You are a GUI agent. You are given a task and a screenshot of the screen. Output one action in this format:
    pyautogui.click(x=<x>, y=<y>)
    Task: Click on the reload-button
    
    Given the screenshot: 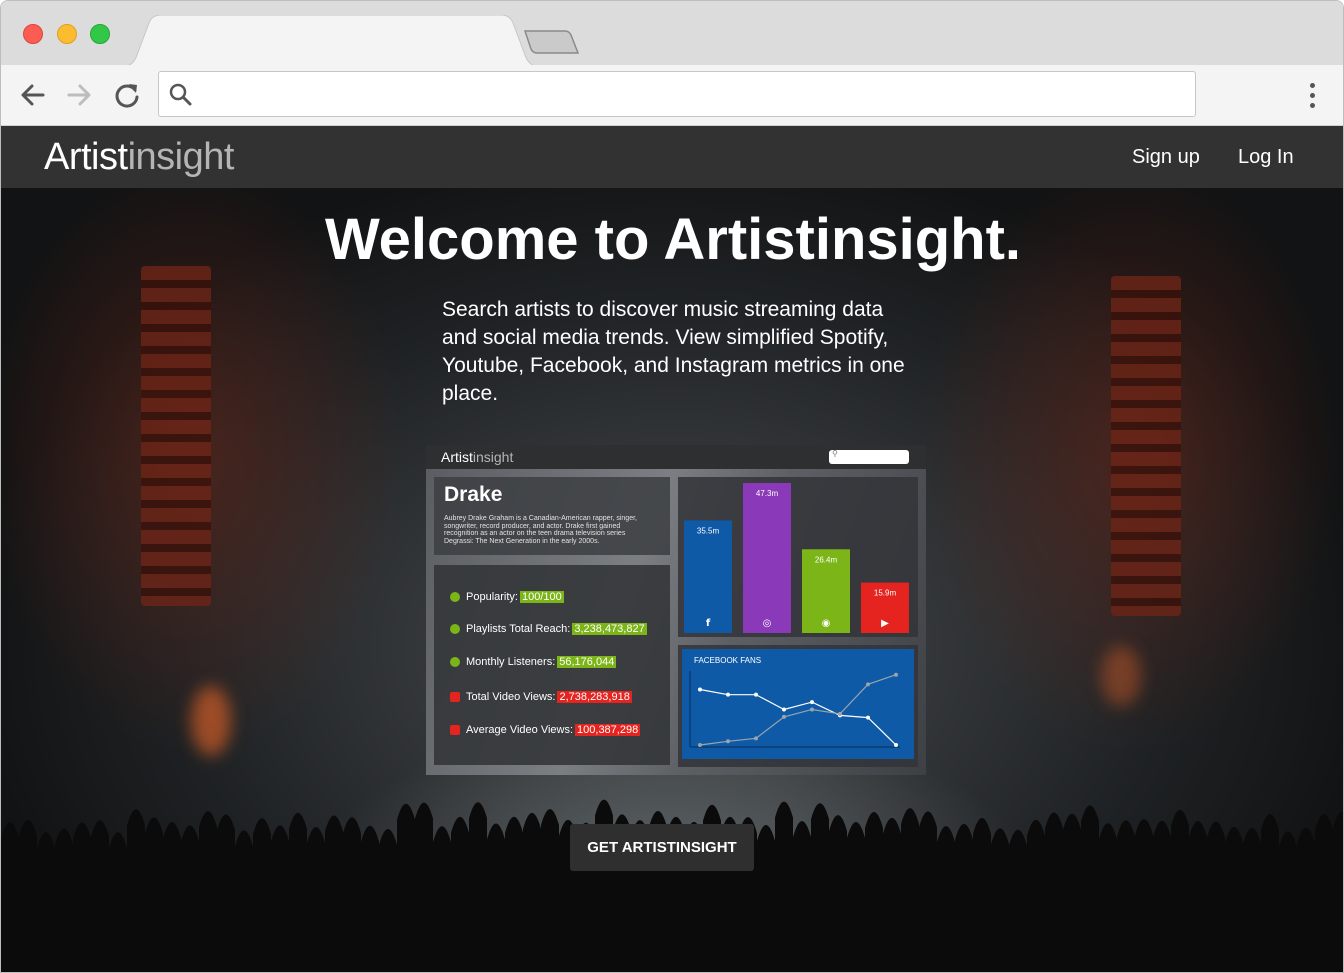 What is the action you would take?
    pyautogui.click(x=127, y=95)
    